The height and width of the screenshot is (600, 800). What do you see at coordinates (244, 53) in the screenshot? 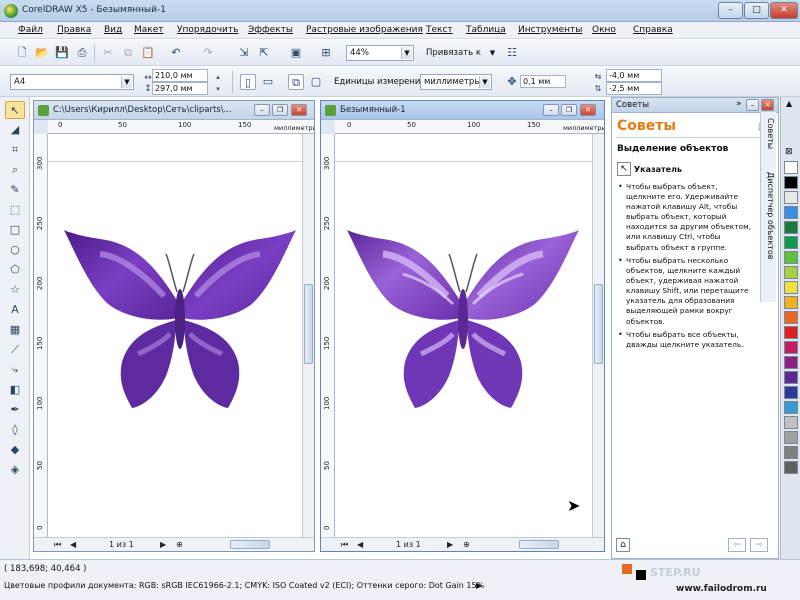
I see `import-icon: ⇲` at bounding box center [244, 53].